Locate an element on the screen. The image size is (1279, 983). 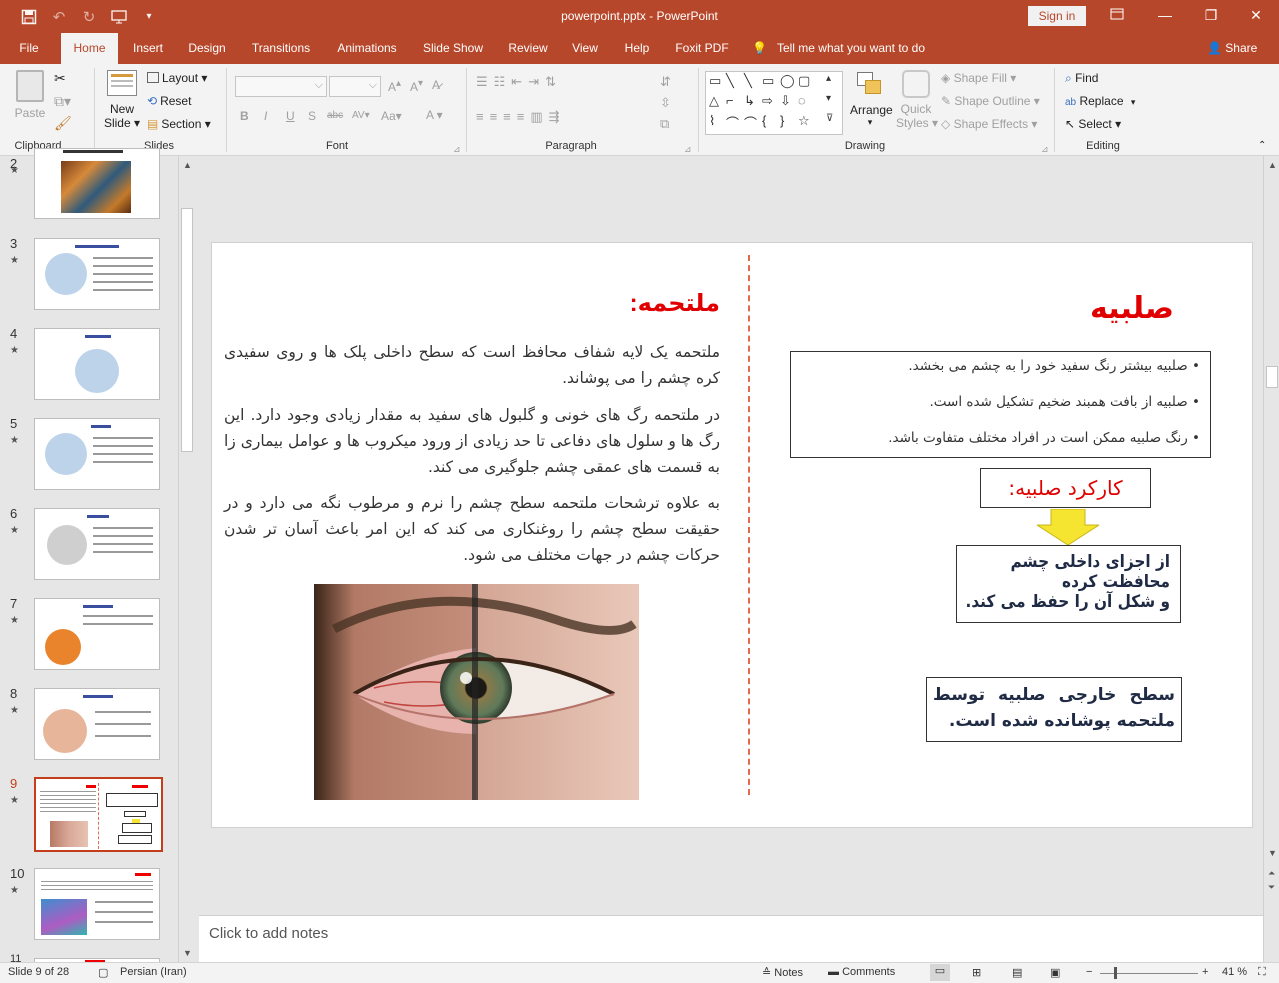
shape-outline-button: ✎ Shape Outline ▾ is located at coordinates (990, 101).